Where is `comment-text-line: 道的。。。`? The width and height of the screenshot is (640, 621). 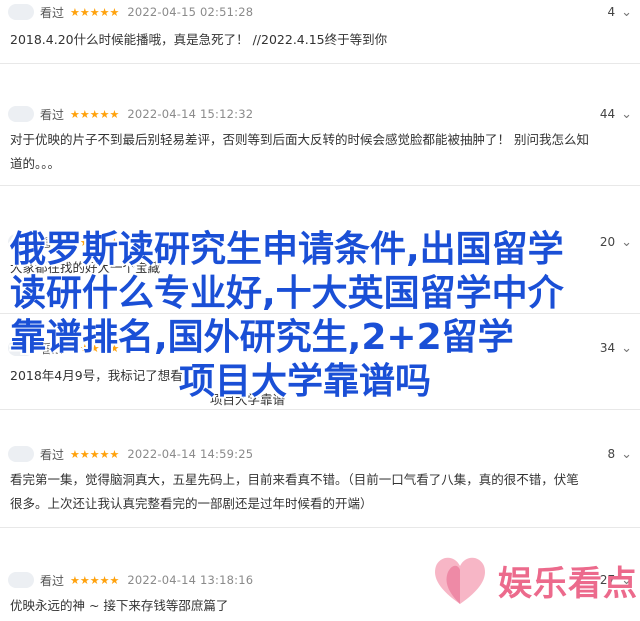
comment-text-line: 道的。。。 is located at coordinates (35, 163).